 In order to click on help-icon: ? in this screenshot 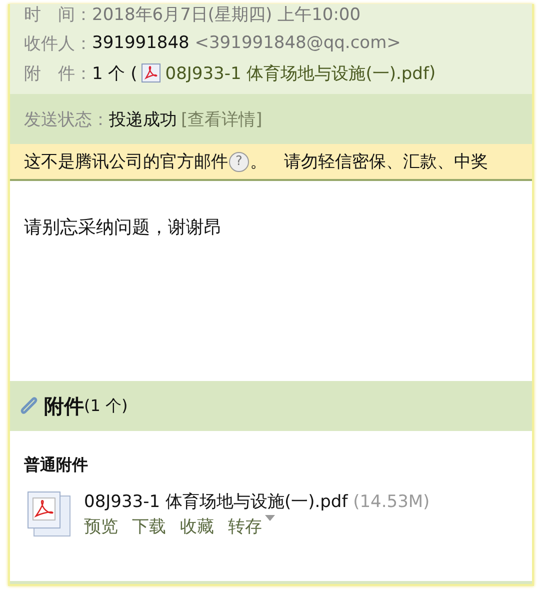, I will do `click(239, 162)`.